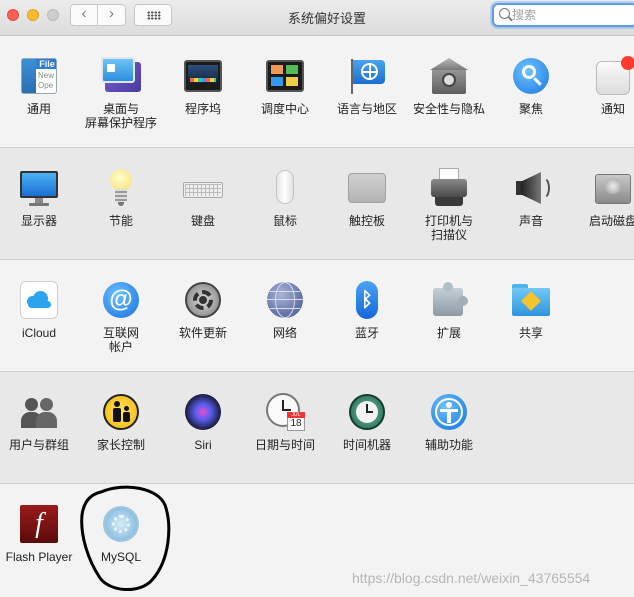 Image resolution: width=634 pixels, height=597 pixels. Describe the element at coordinates (120, 340) in the screenshot. I see `pane-label: 互联网 帐户` at that location.